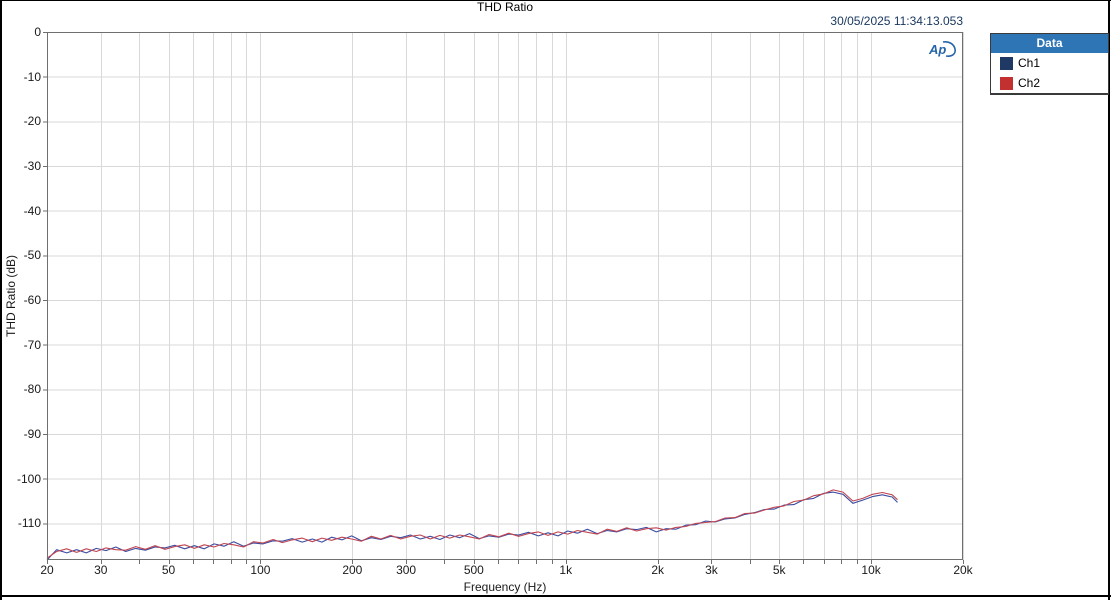 Image resolution: width=1111 pixels, height=600 pixels. What do you see at coordinates (260, 570) in the screenshot?
I see `x-tick-label: 100` at bounding box center [260, 570].